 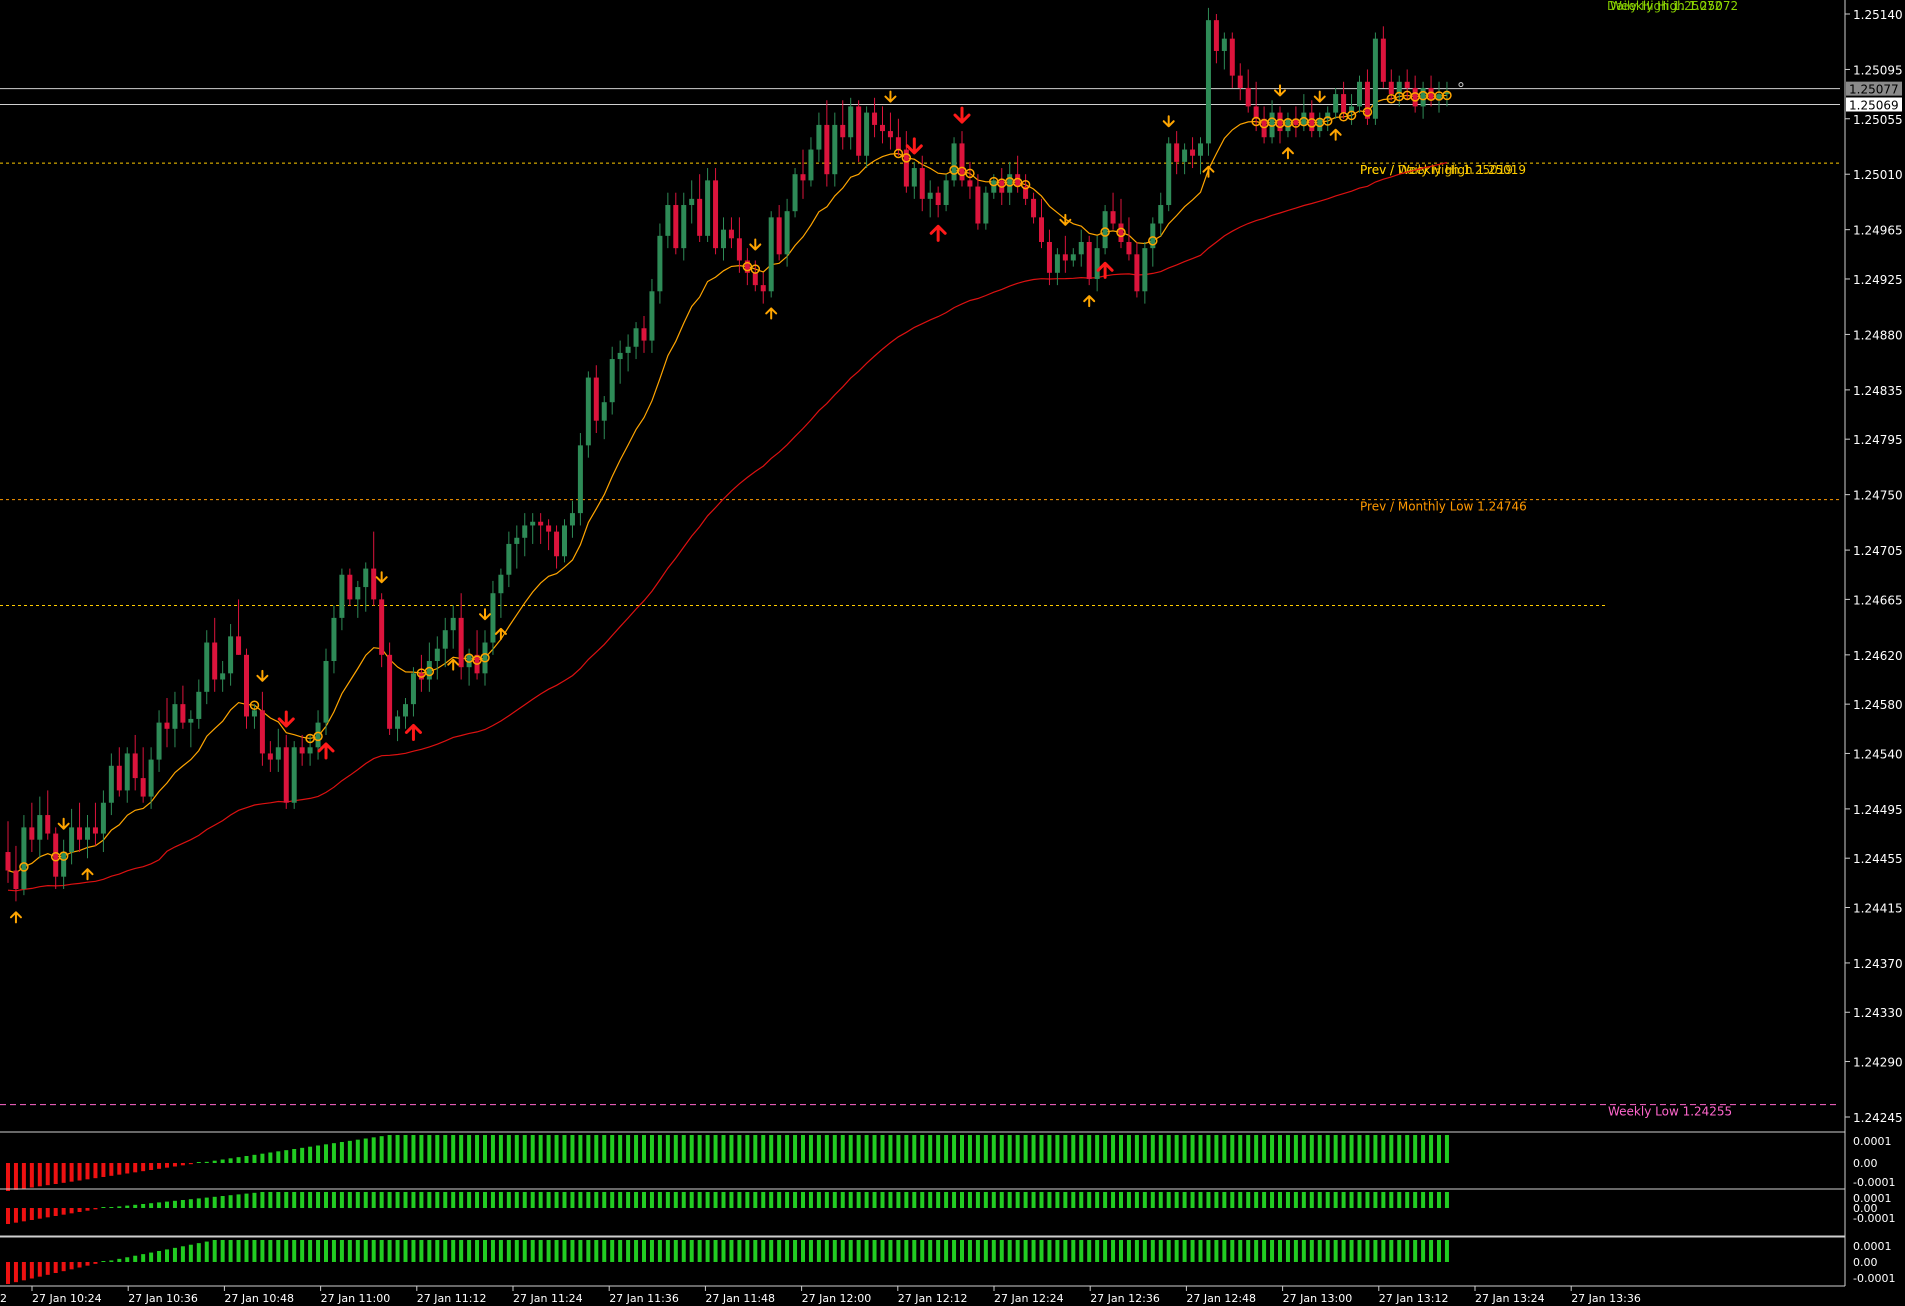 I want to click on time-tick-label: 27 Jan 13:12, so click(x=1414, y=1298).